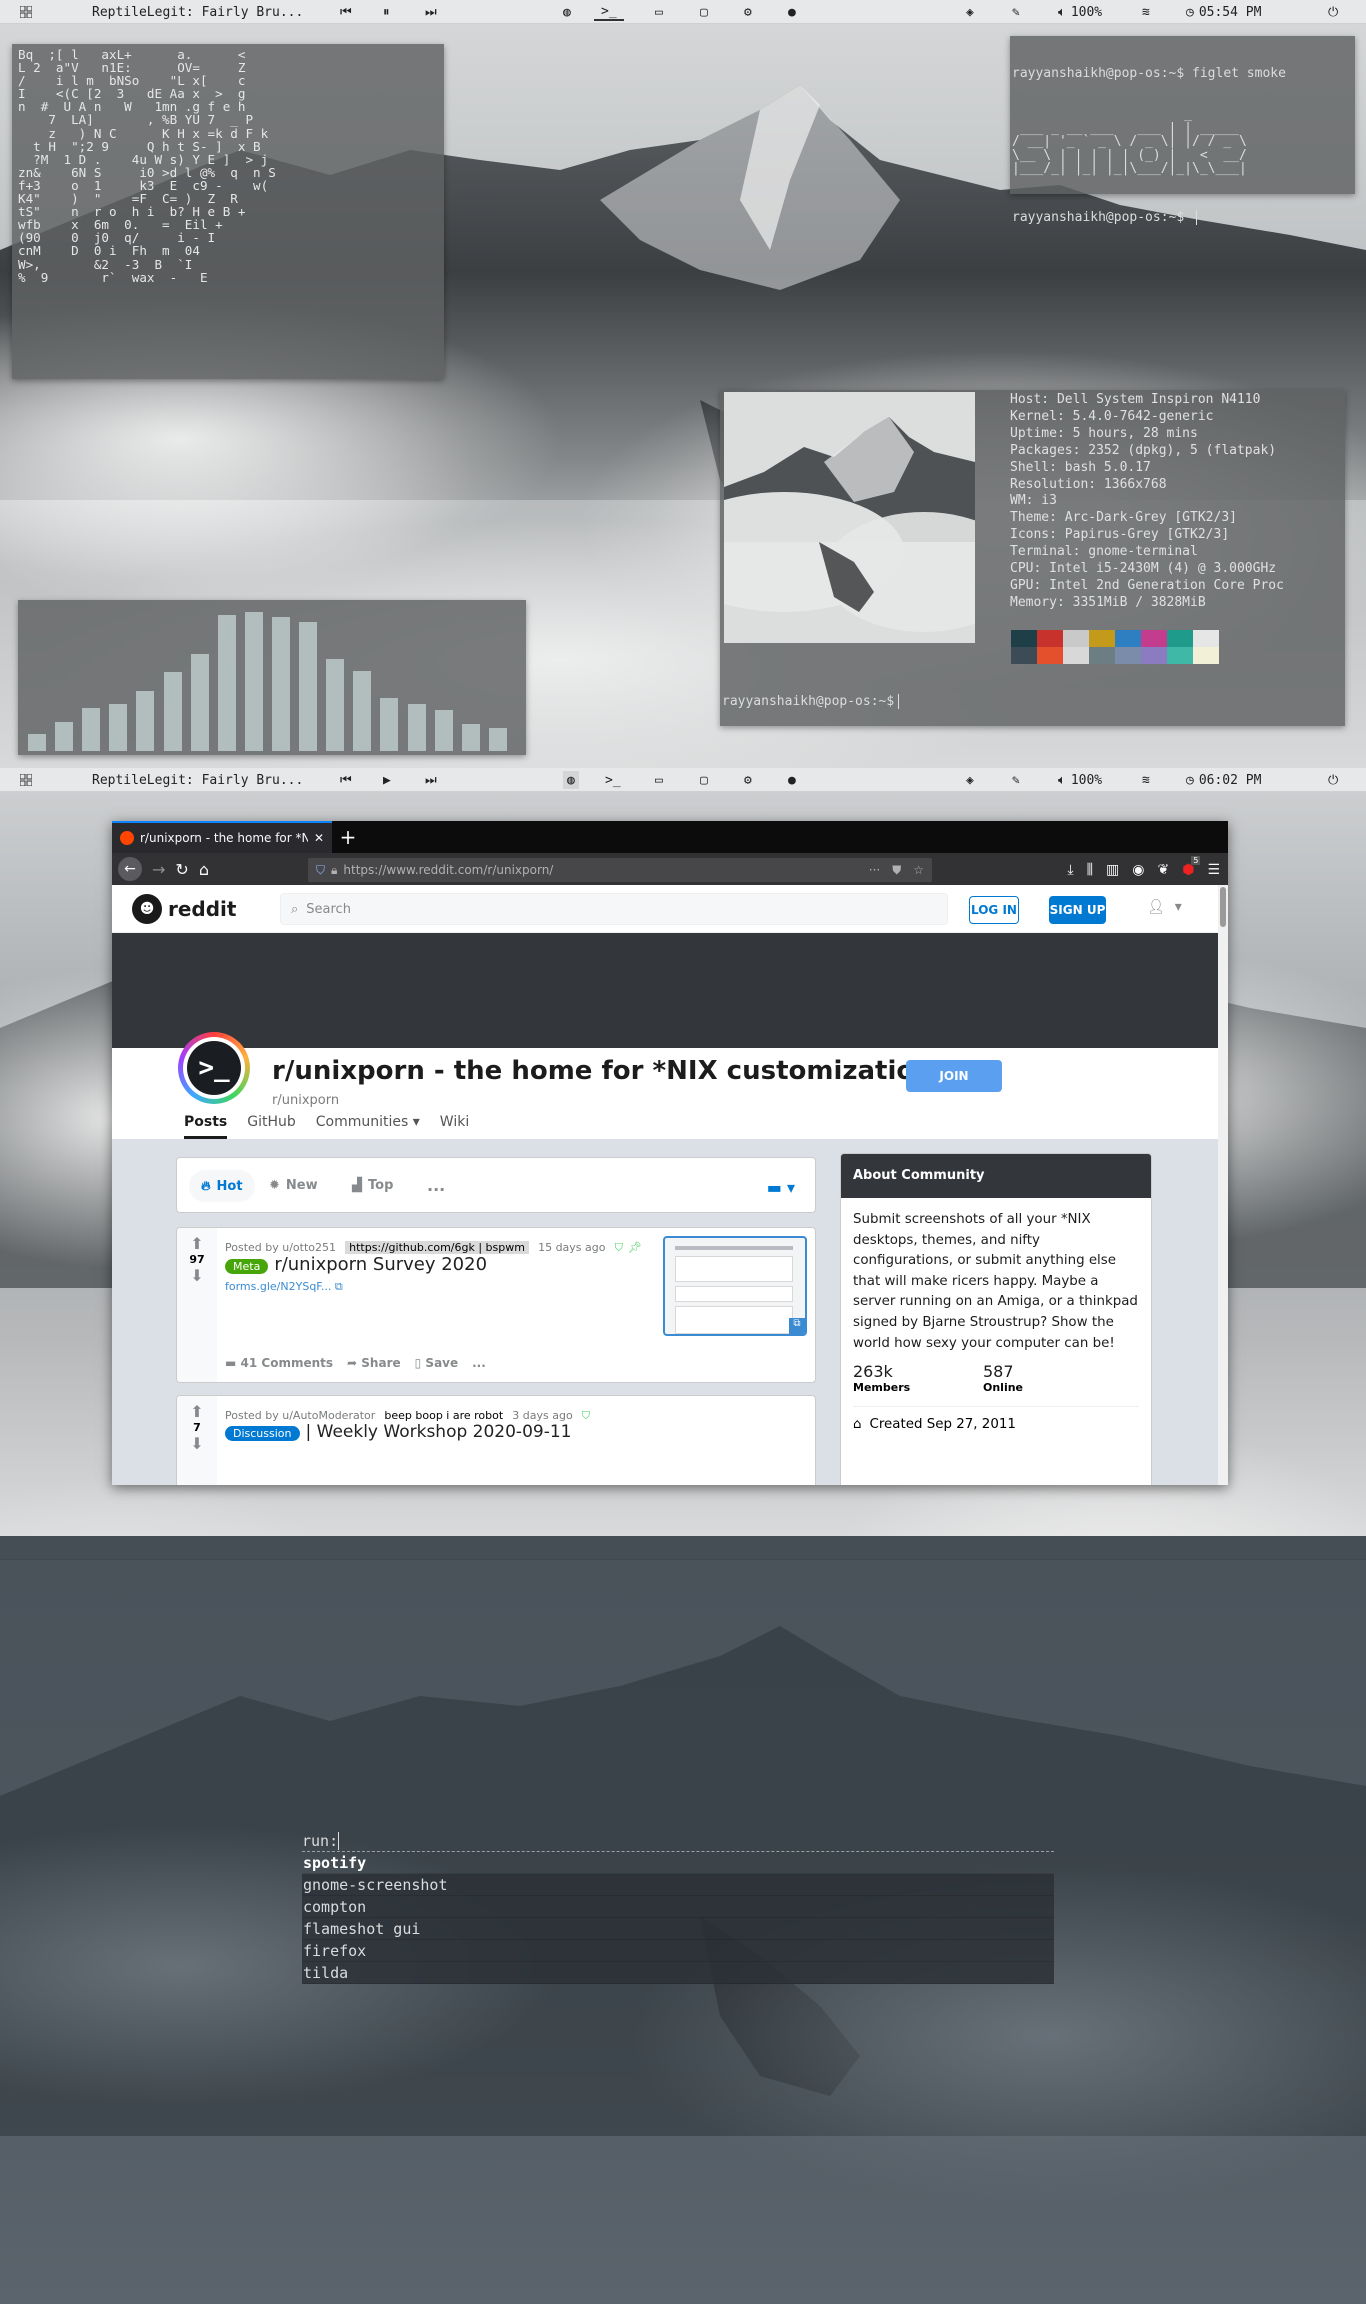 The width and height of the screenshot is (1366, 2304). Describe the element at coordinates (678, 1863) in the screenshot. I see `launcher-item: spotify` at that location.